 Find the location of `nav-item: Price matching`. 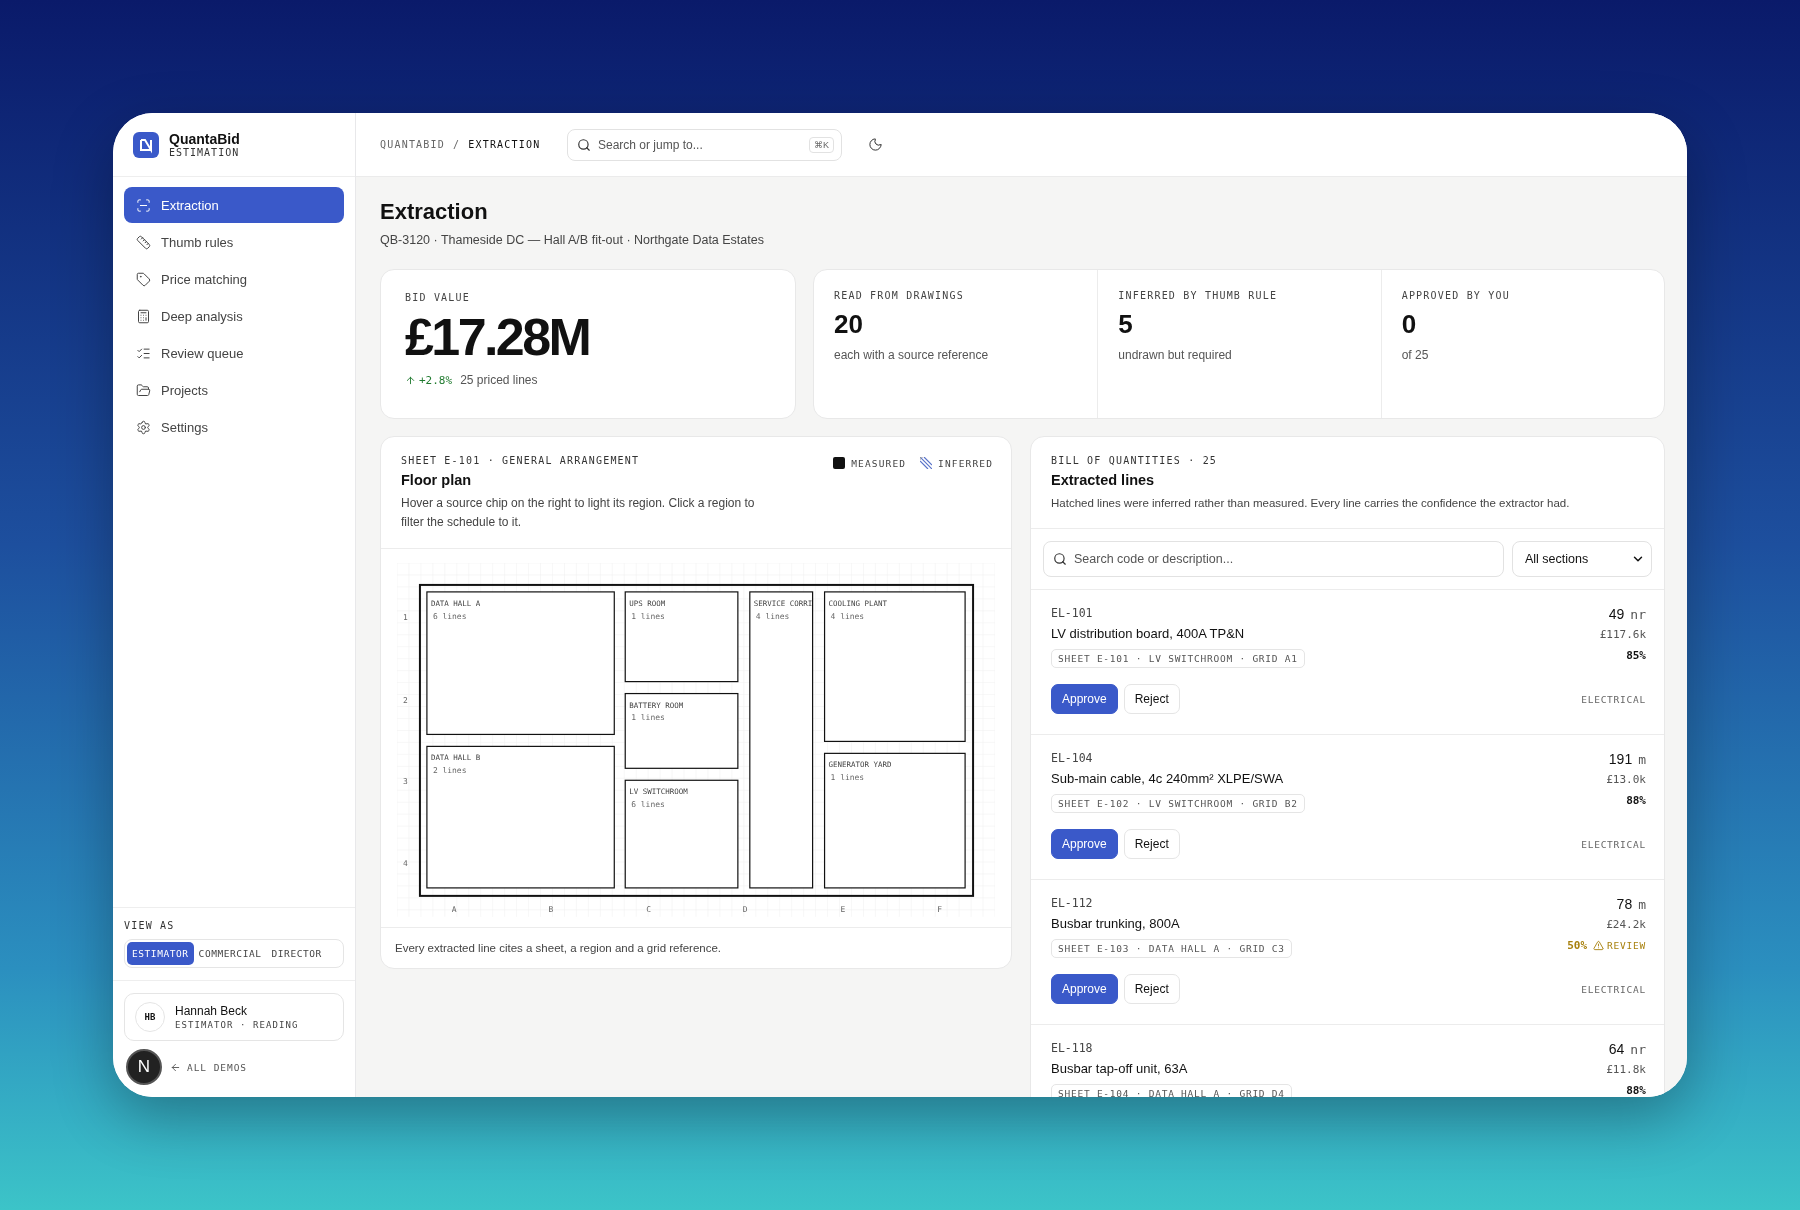

nav-item: Price matching is located at coordinates (234, 279).